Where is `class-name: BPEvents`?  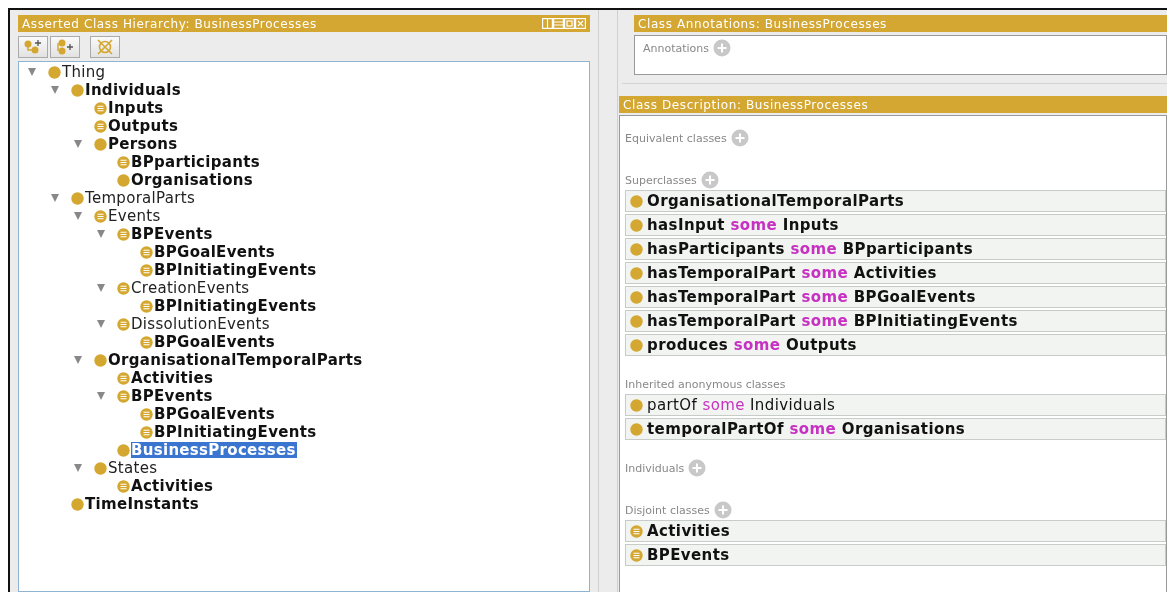 class-name: BPEvents is located at coordinates (688, 555).